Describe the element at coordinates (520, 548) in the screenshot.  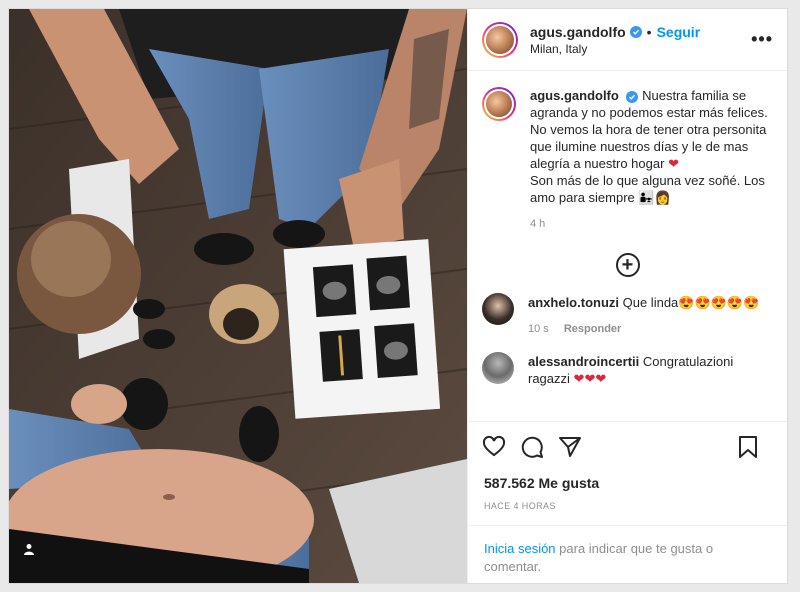
I see `login-link: Inicia sesión` at that location.